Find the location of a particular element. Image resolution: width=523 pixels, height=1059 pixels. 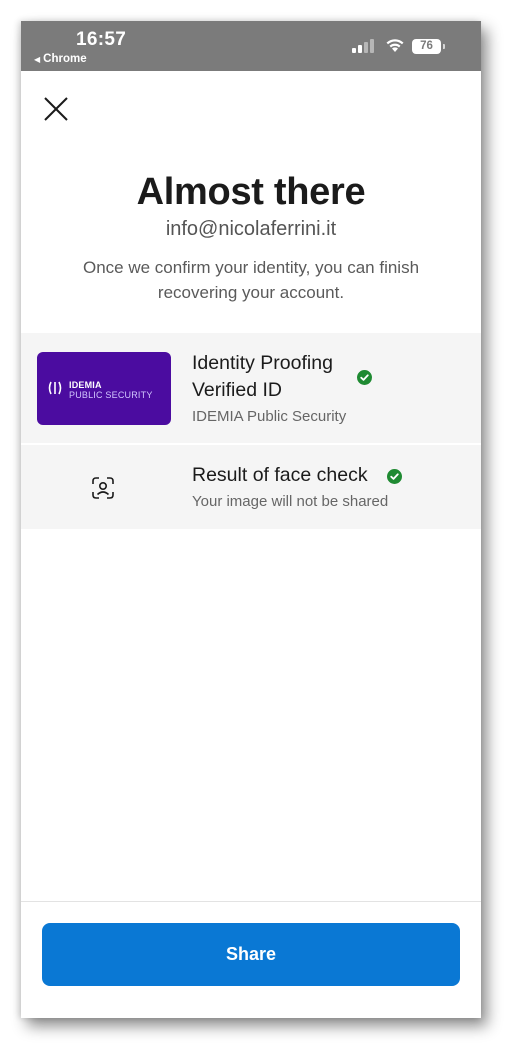

battery-icon: 76 is located at coordinates (429, 47).